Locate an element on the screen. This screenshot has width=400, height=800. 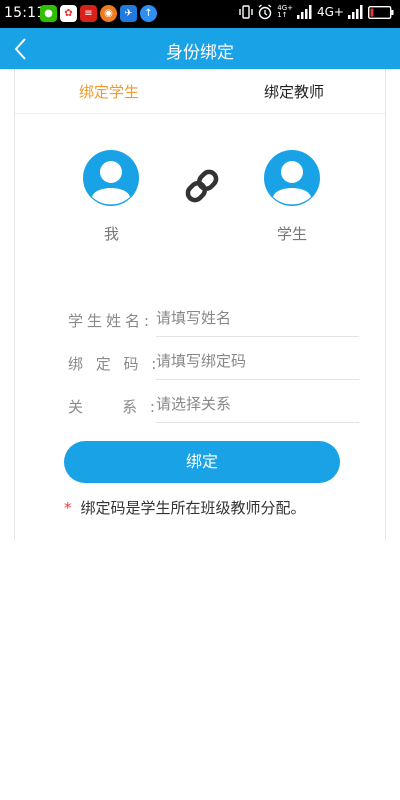
bind-code-row: 绑 定 码 : 请填写绑定码 is located at coordinates (200, 362).